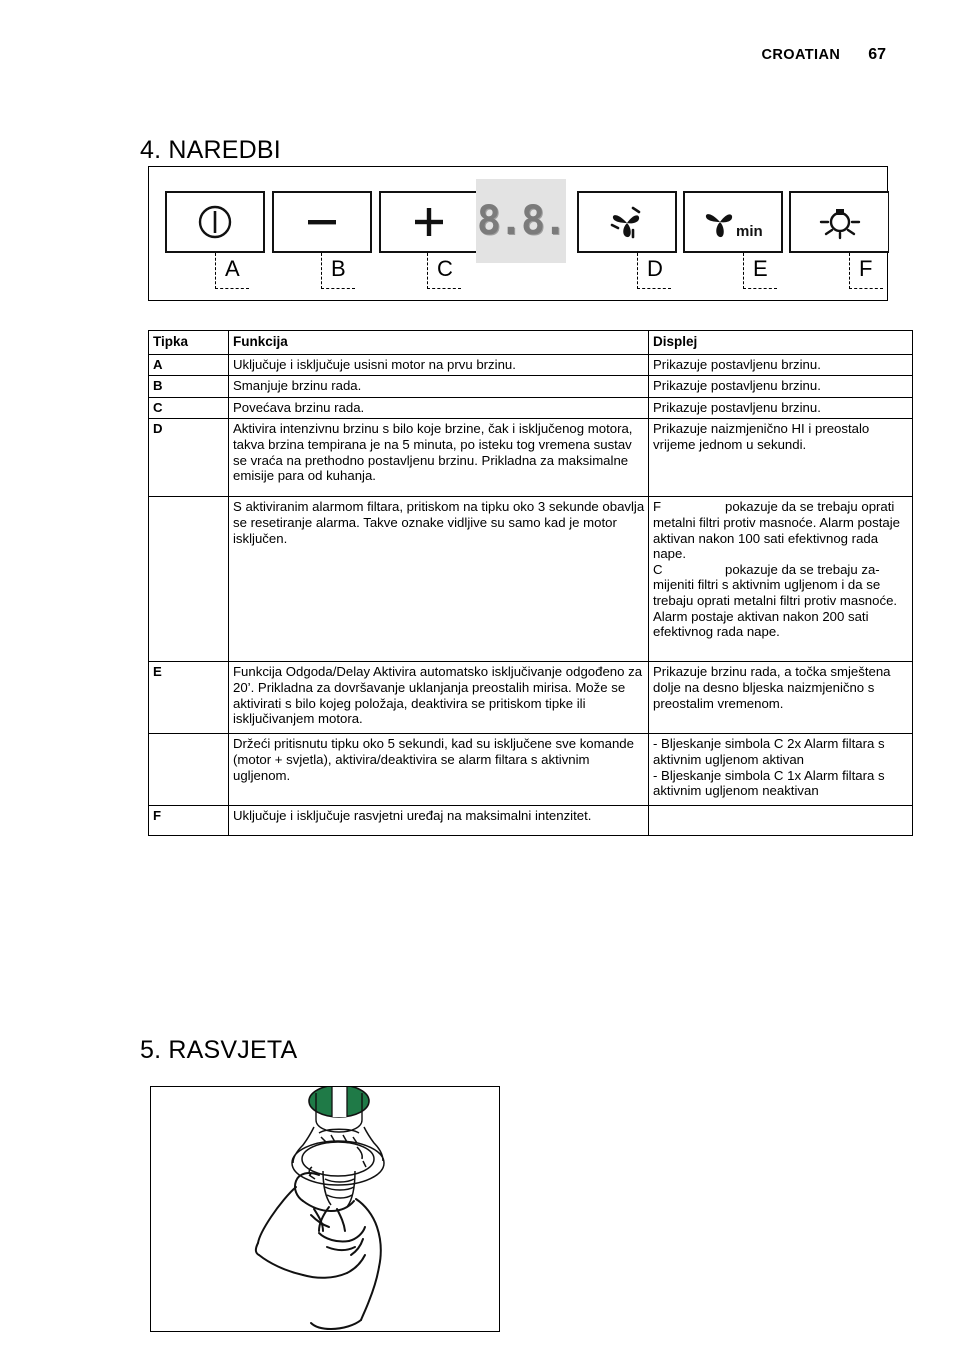  Describe the element at coordinates (780, 821) in the screenshot. I see `row-display-f` at that location.